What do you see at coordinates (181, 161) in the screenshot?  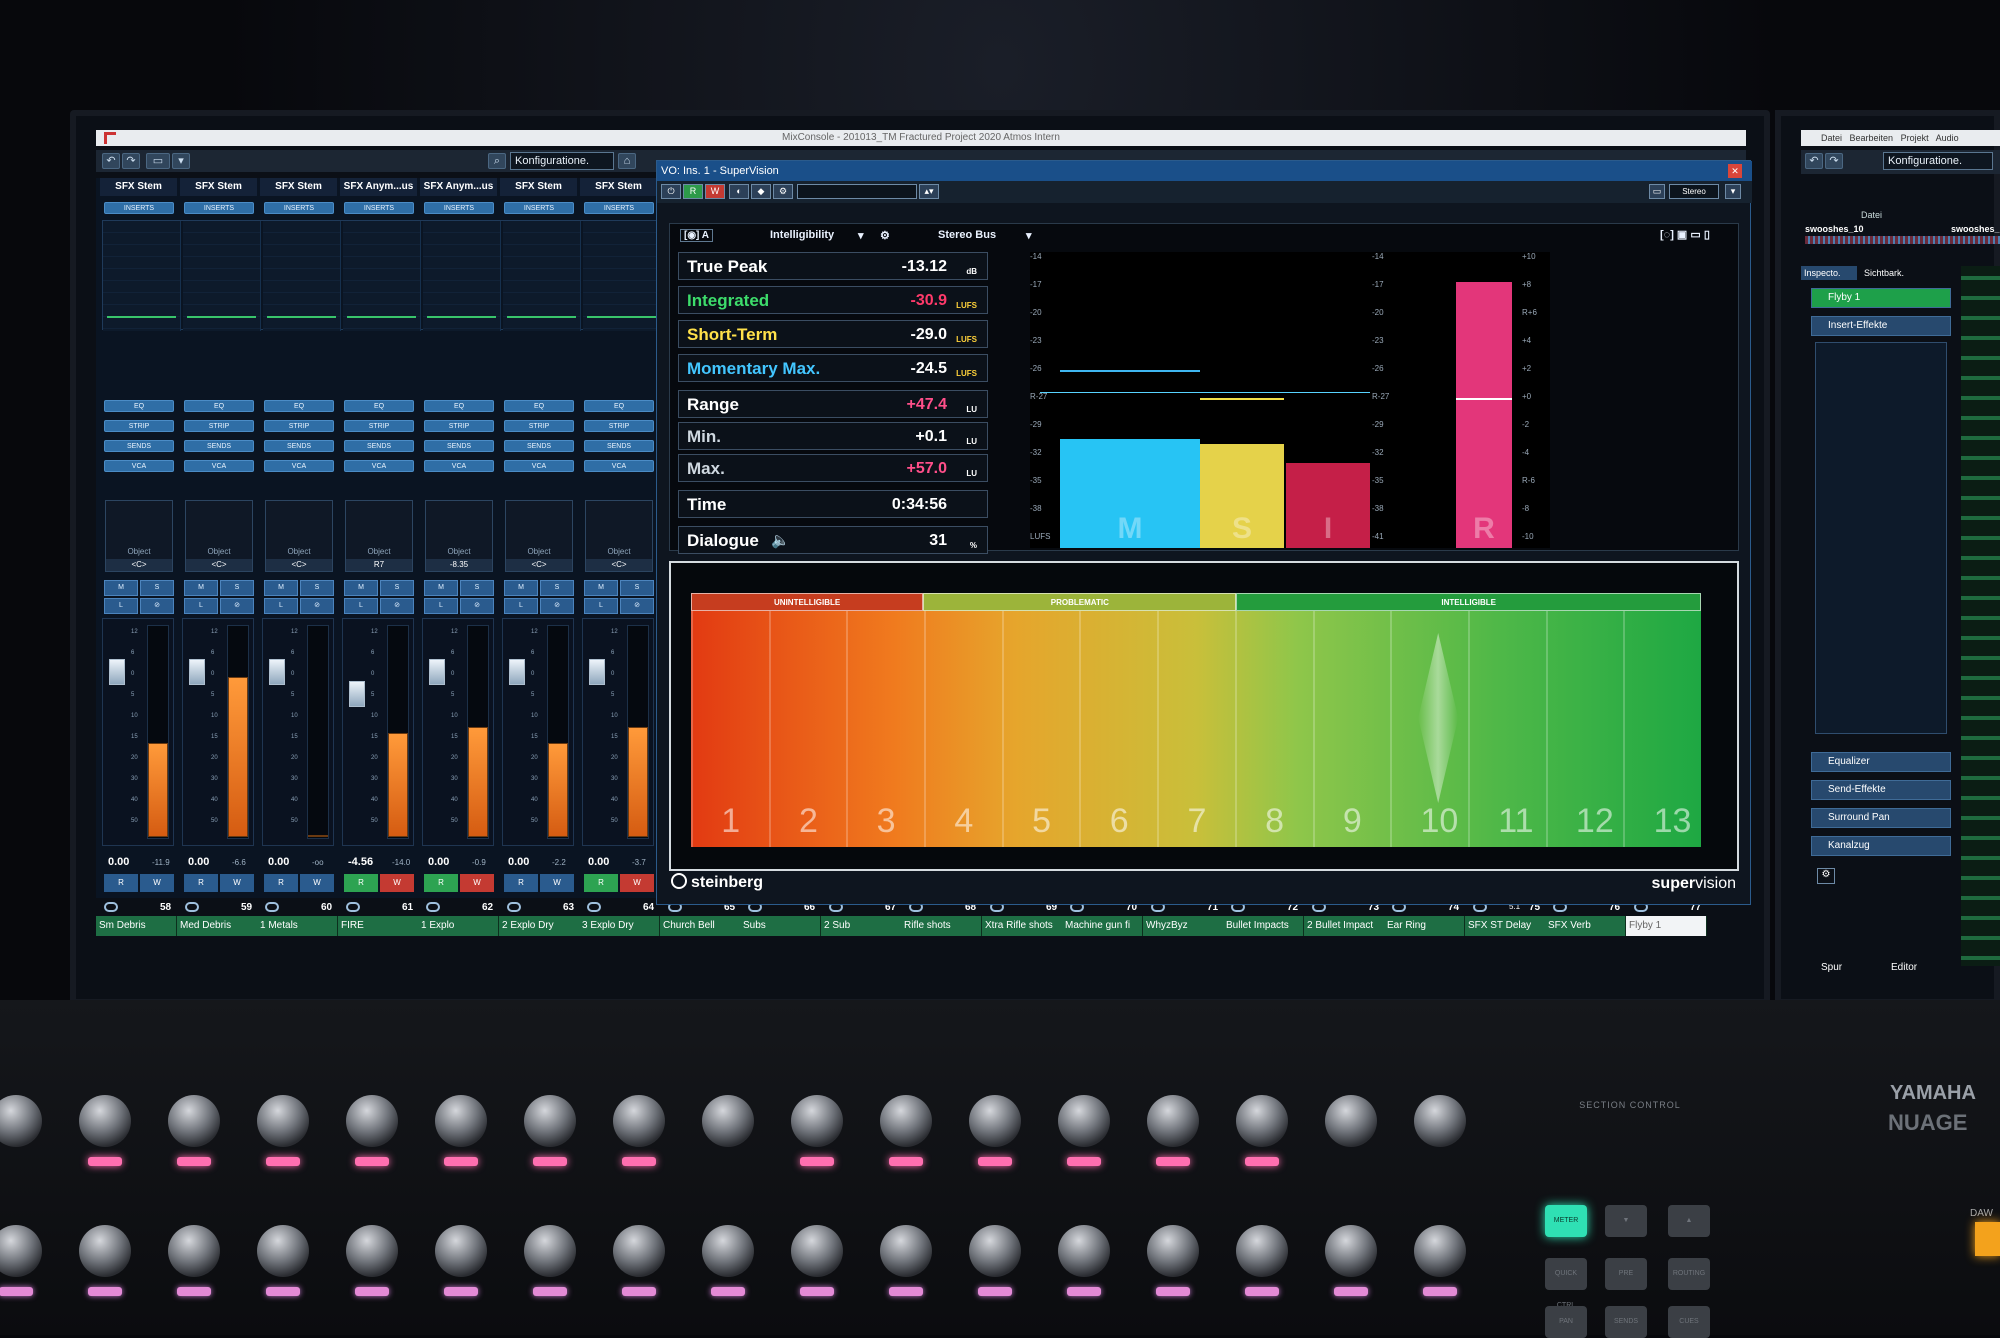 I see `dropdown-icon: ▾` at bounding box center [181, 161].